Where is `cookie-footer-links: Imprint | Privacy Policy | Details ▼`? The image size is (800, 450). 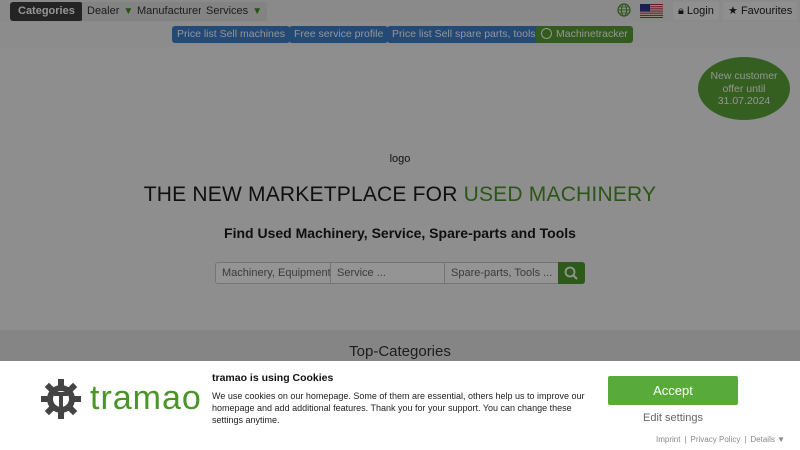 cookie-footer-links: Imprint | Privacy Policy | Details ▼ is located at coordinates (720, 439).